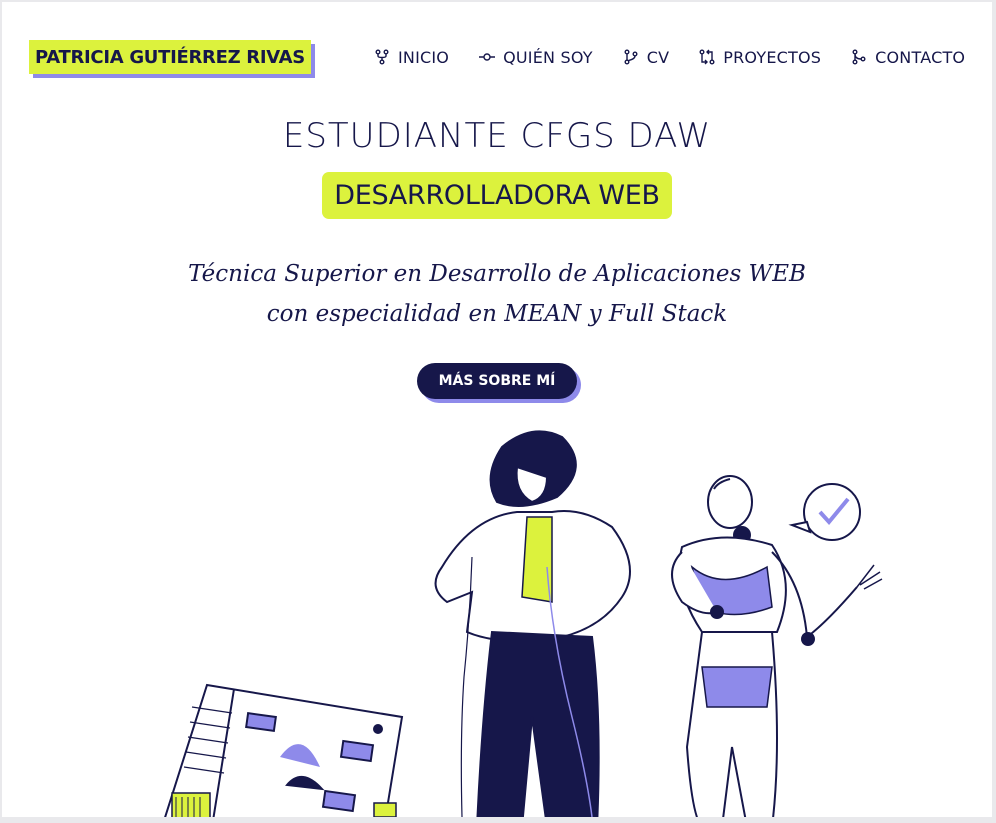  I want to click on git-fork-icon, so click(382, 57).